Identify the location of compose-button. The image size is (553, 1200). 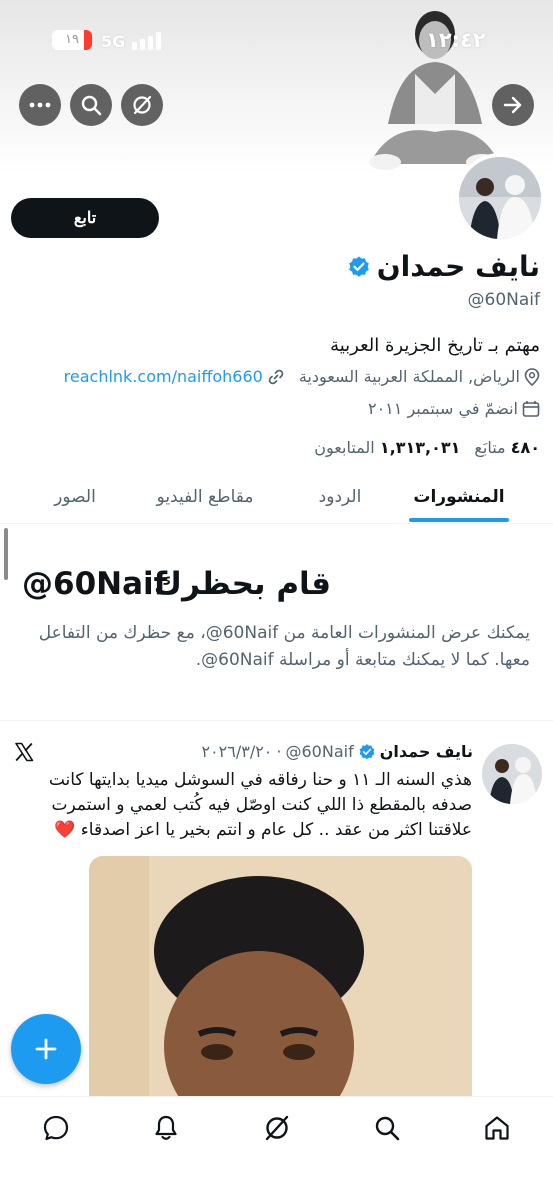
(46, 1049).